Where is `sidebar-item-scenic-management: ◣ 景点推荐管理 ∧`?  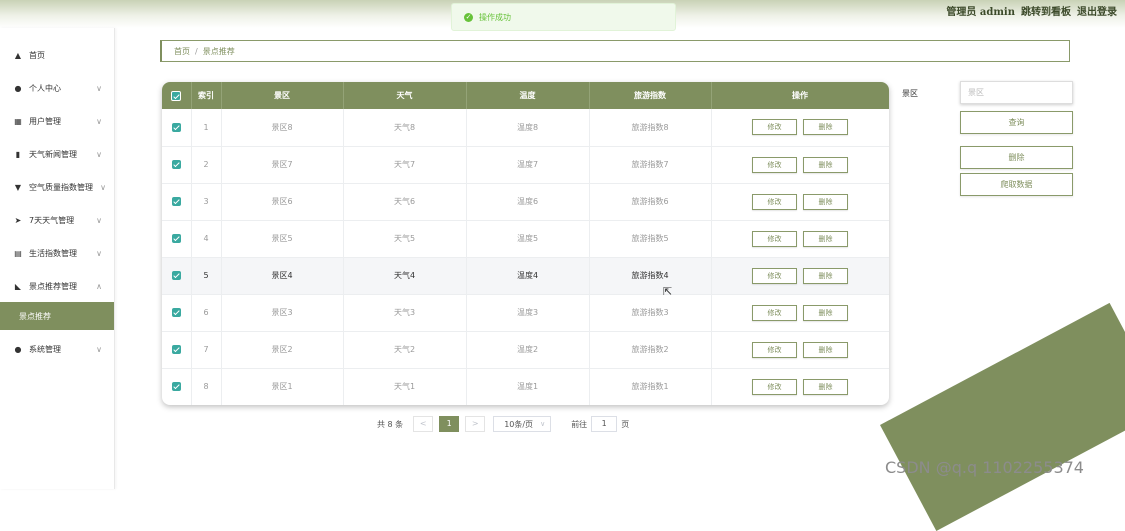 sidebar-item-scenic-management: ◣ 景点推荐管理 ∧ is located at coordinates (57, 286).